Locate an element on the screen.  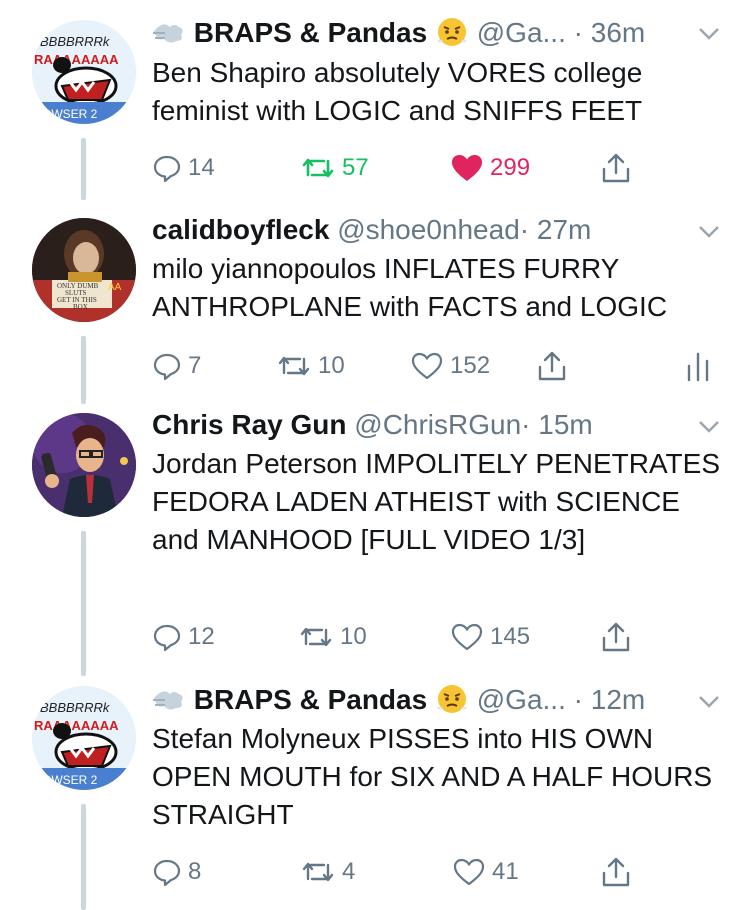
tweet-actions: 8 4 41 is located at coordinates (432, 872).